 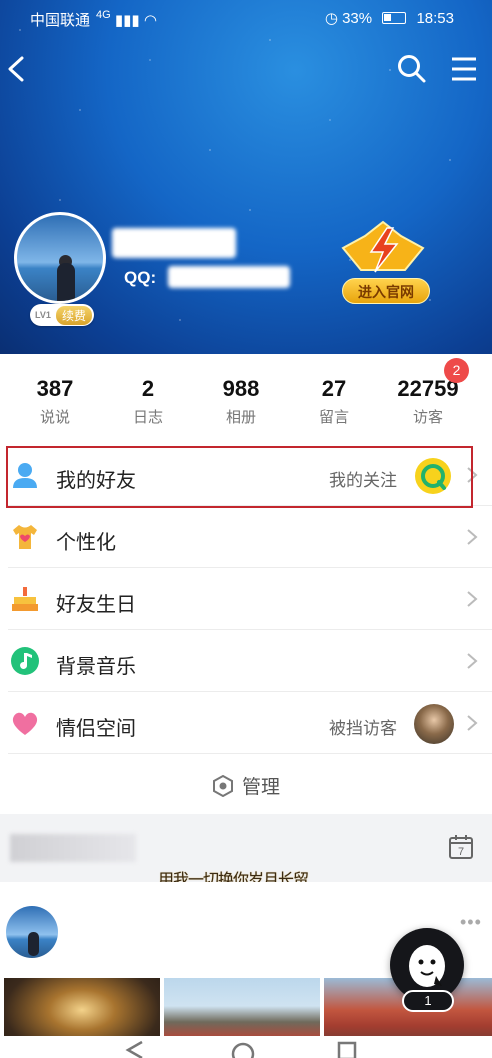 I want to click on menu-label: 个性化, so click(x=86, y=543).